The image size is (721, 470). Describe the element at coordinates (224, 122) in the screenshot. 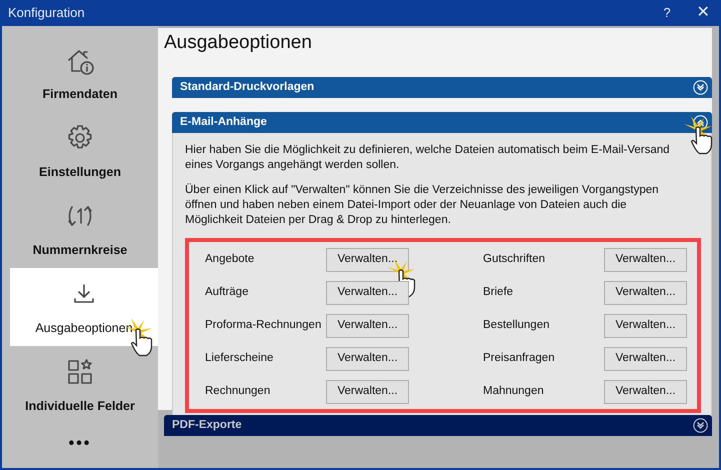

I see `section-title: E-Mail-Anhänge` at that location.